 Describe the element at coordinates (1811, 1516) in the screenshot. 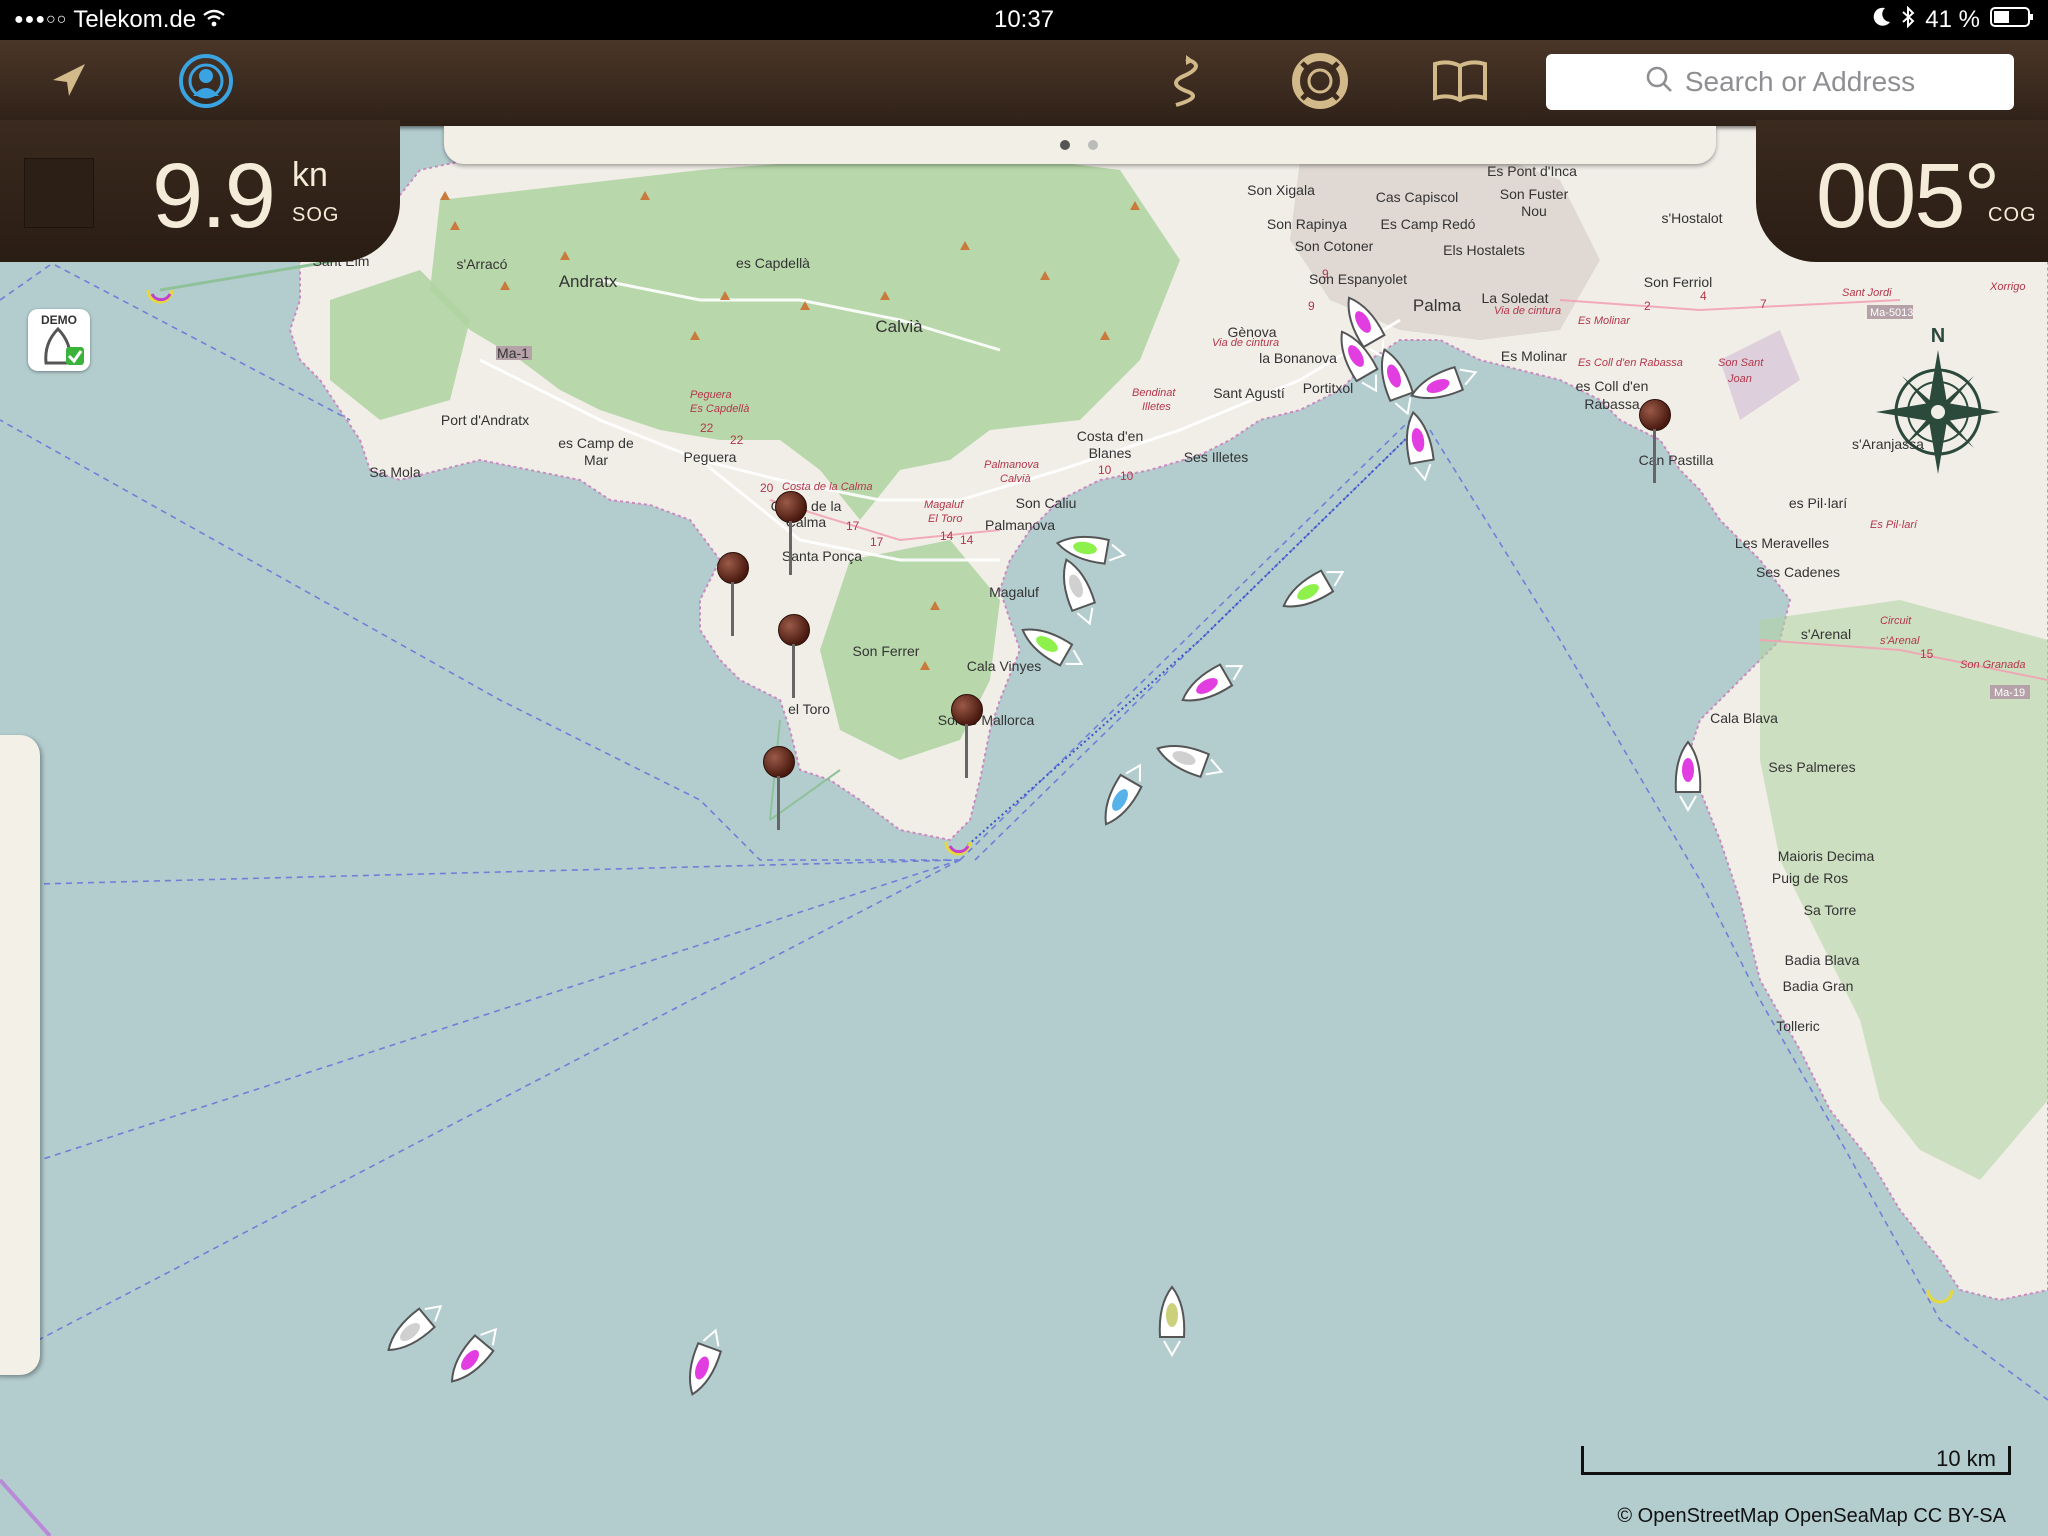

I see `map-attribution: © OpenStreetMap OpenSeaMap CC BY-SA` at that location.